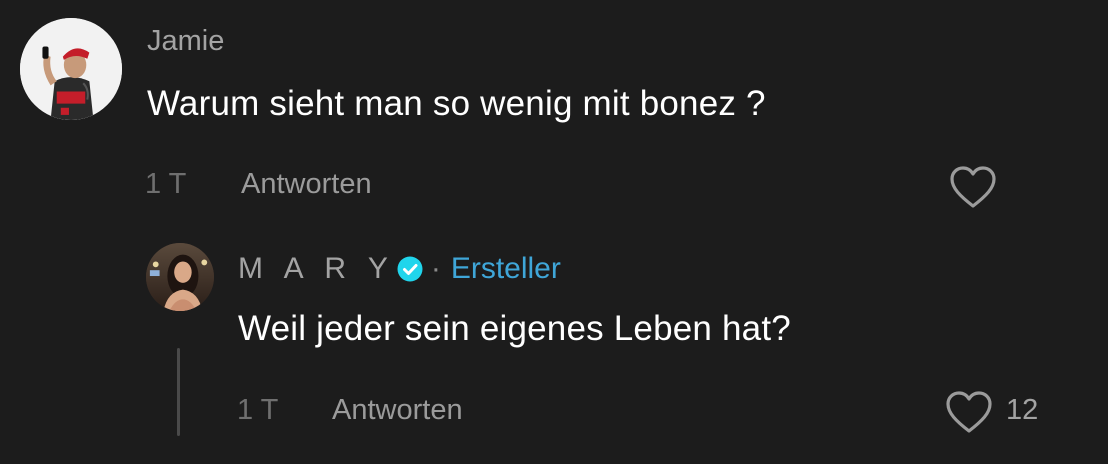 The image size is (1108, 464). I want to click on reply-header: M A R Y · Ersteller, so click(399, 269).